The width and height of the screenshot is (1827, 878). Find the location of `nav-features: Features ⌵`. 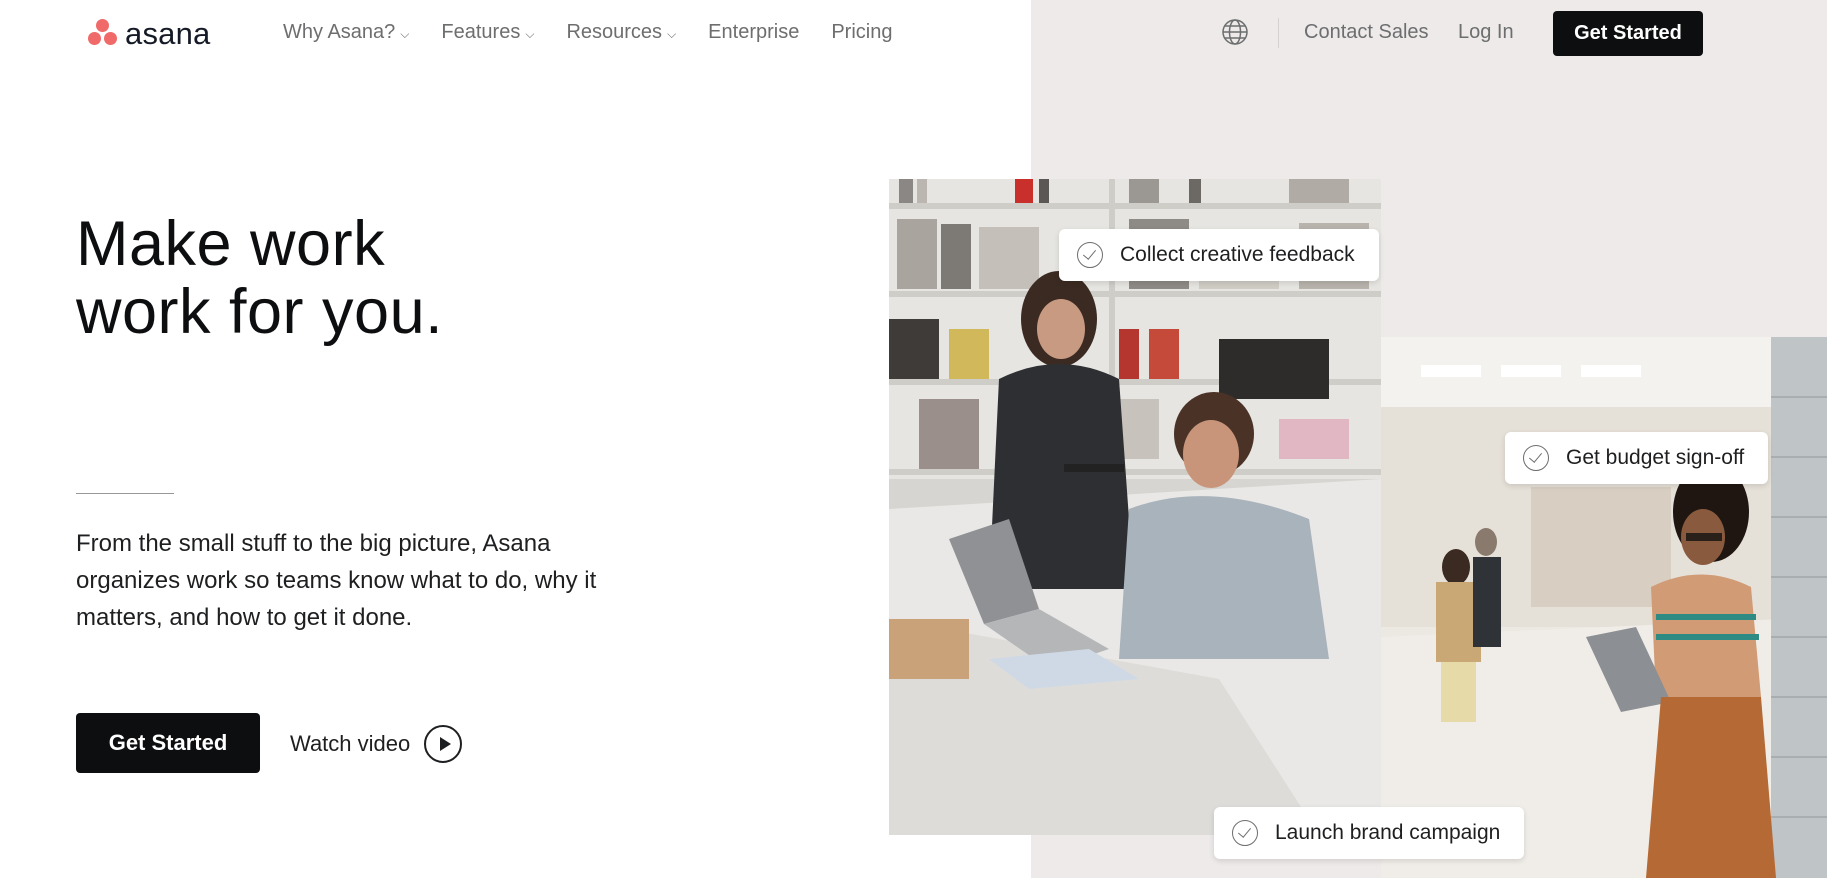

nav-features: Features ⌵ is located at coordinates (487, 32).